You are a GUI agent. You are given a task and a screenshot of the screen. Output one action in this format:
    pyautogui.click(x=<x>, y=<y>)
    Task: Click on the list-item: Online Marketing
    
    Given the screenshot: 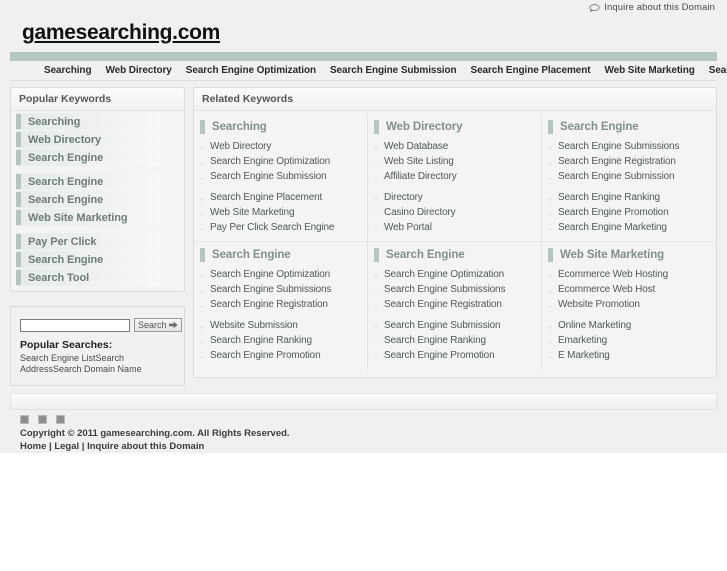 What is the action you would take?
    pyautogui.click(x=629, y=327)
    